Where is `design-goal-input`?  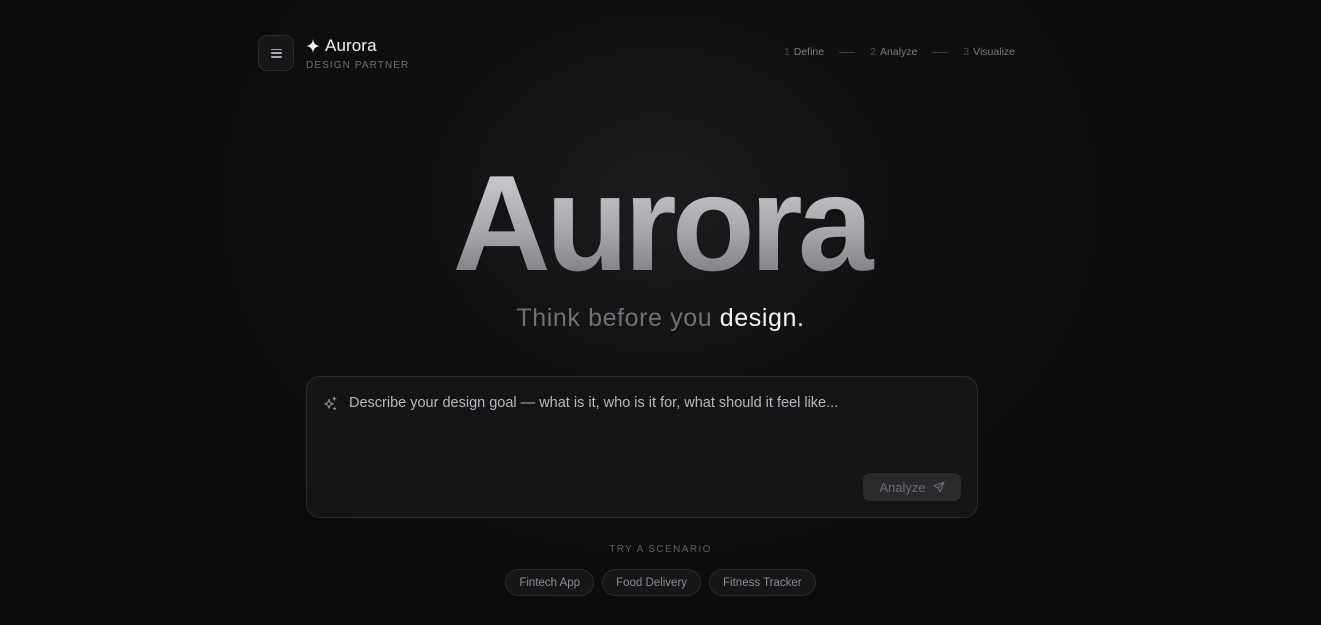
design-goal-input is located at coordinates (654, 423).